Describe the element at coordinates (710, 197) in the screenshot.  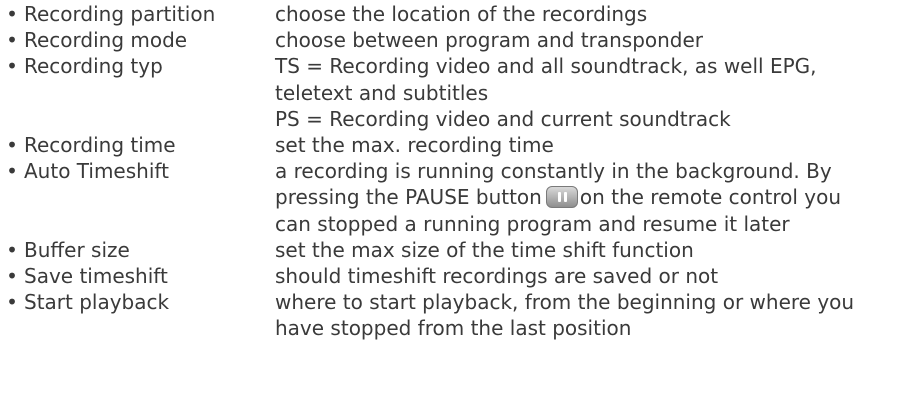
I see `description-fragment: on the remote control you` at that location.